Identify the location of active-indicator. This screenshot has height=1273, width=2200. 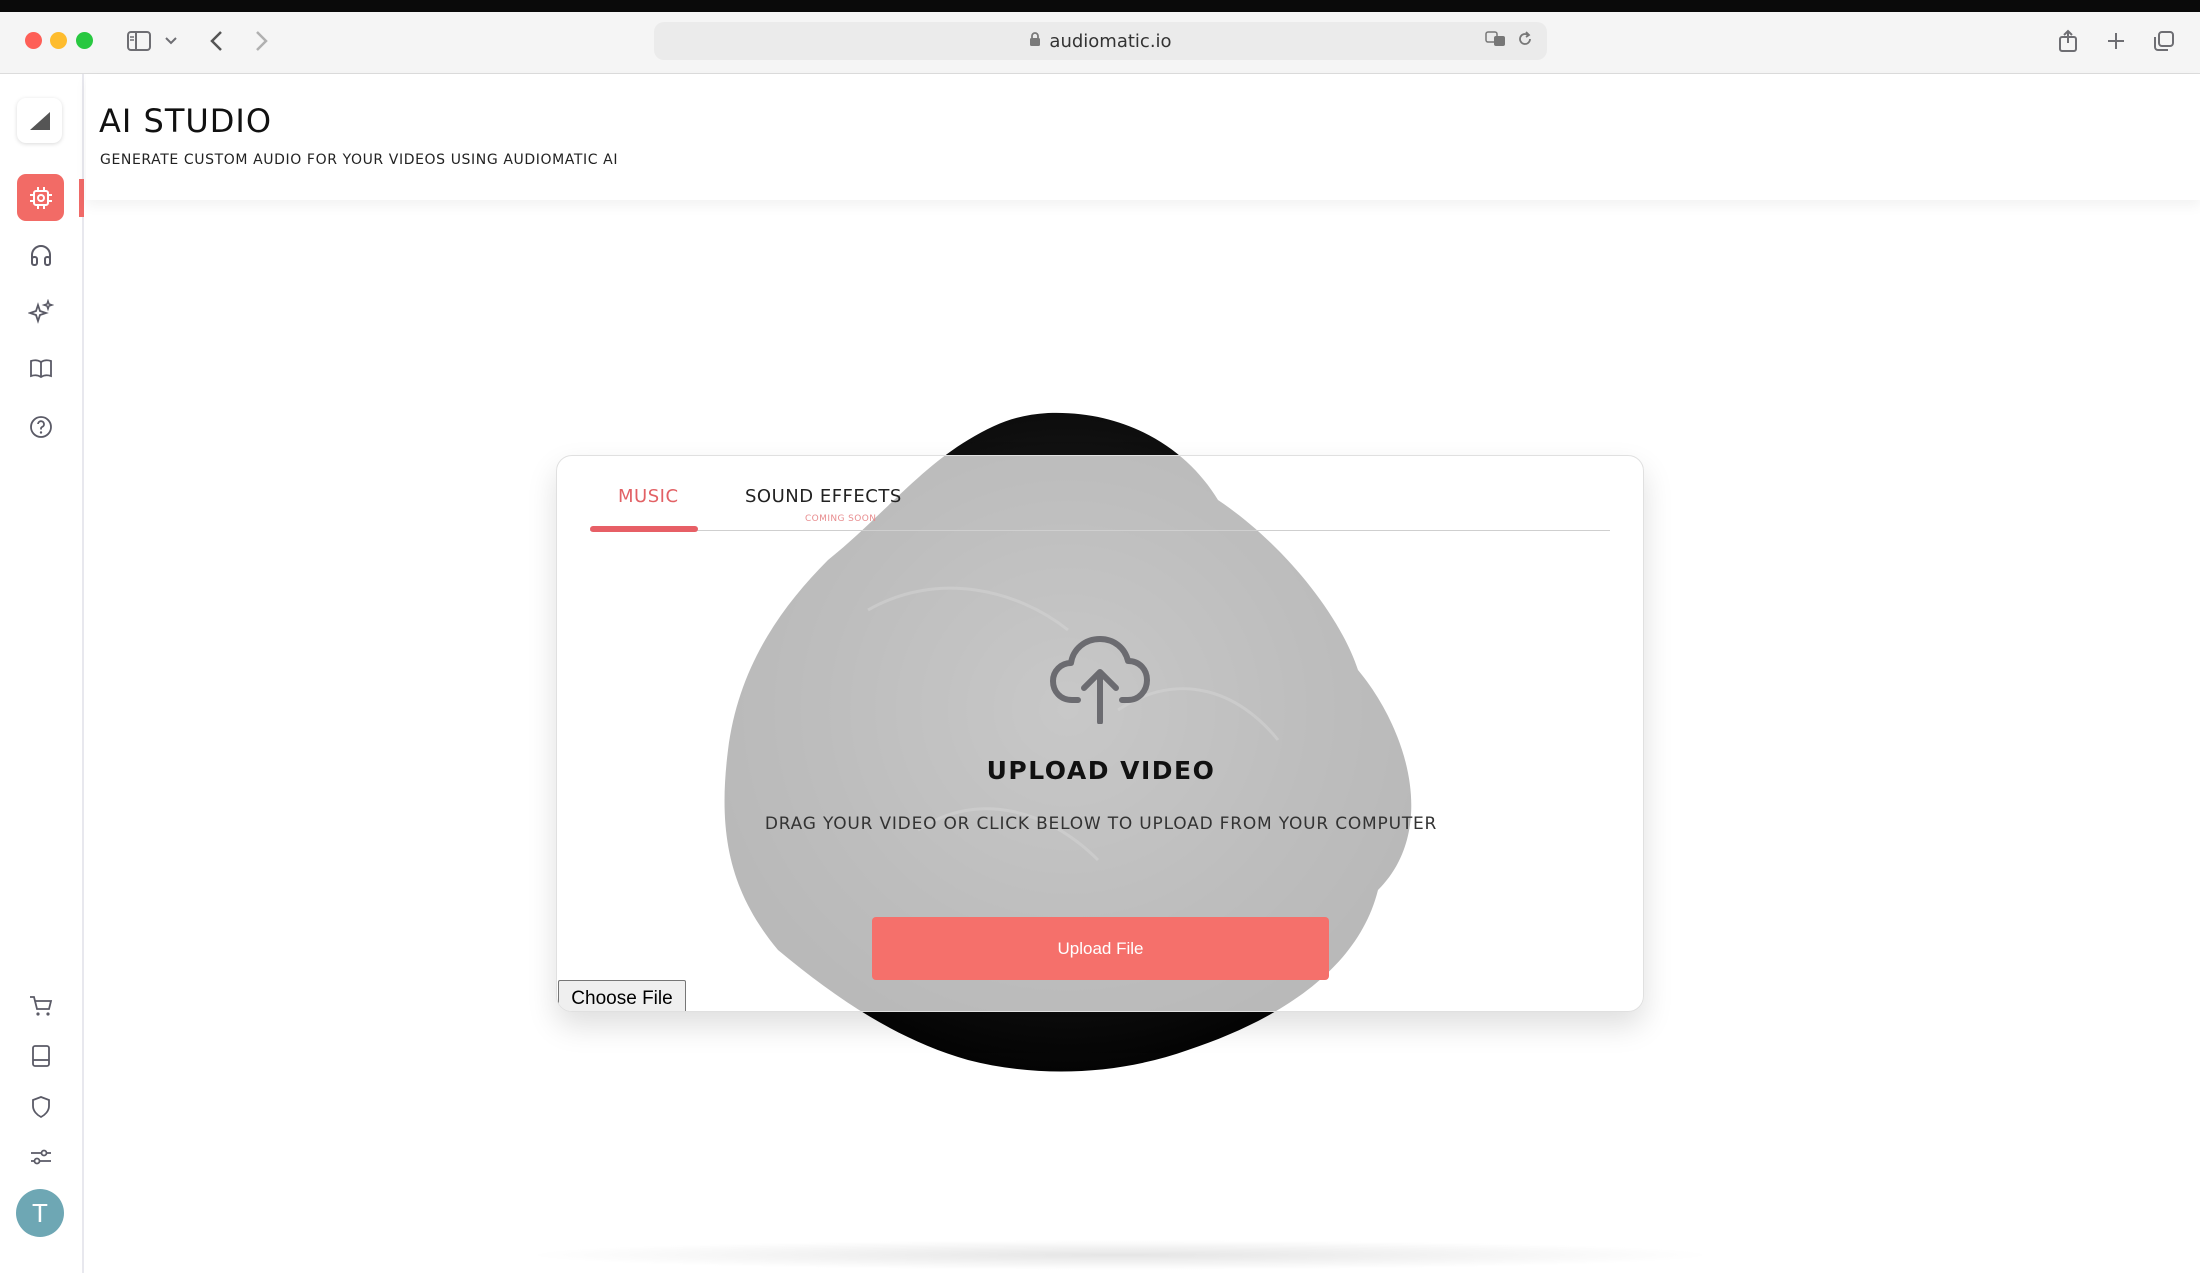
(81, 198).